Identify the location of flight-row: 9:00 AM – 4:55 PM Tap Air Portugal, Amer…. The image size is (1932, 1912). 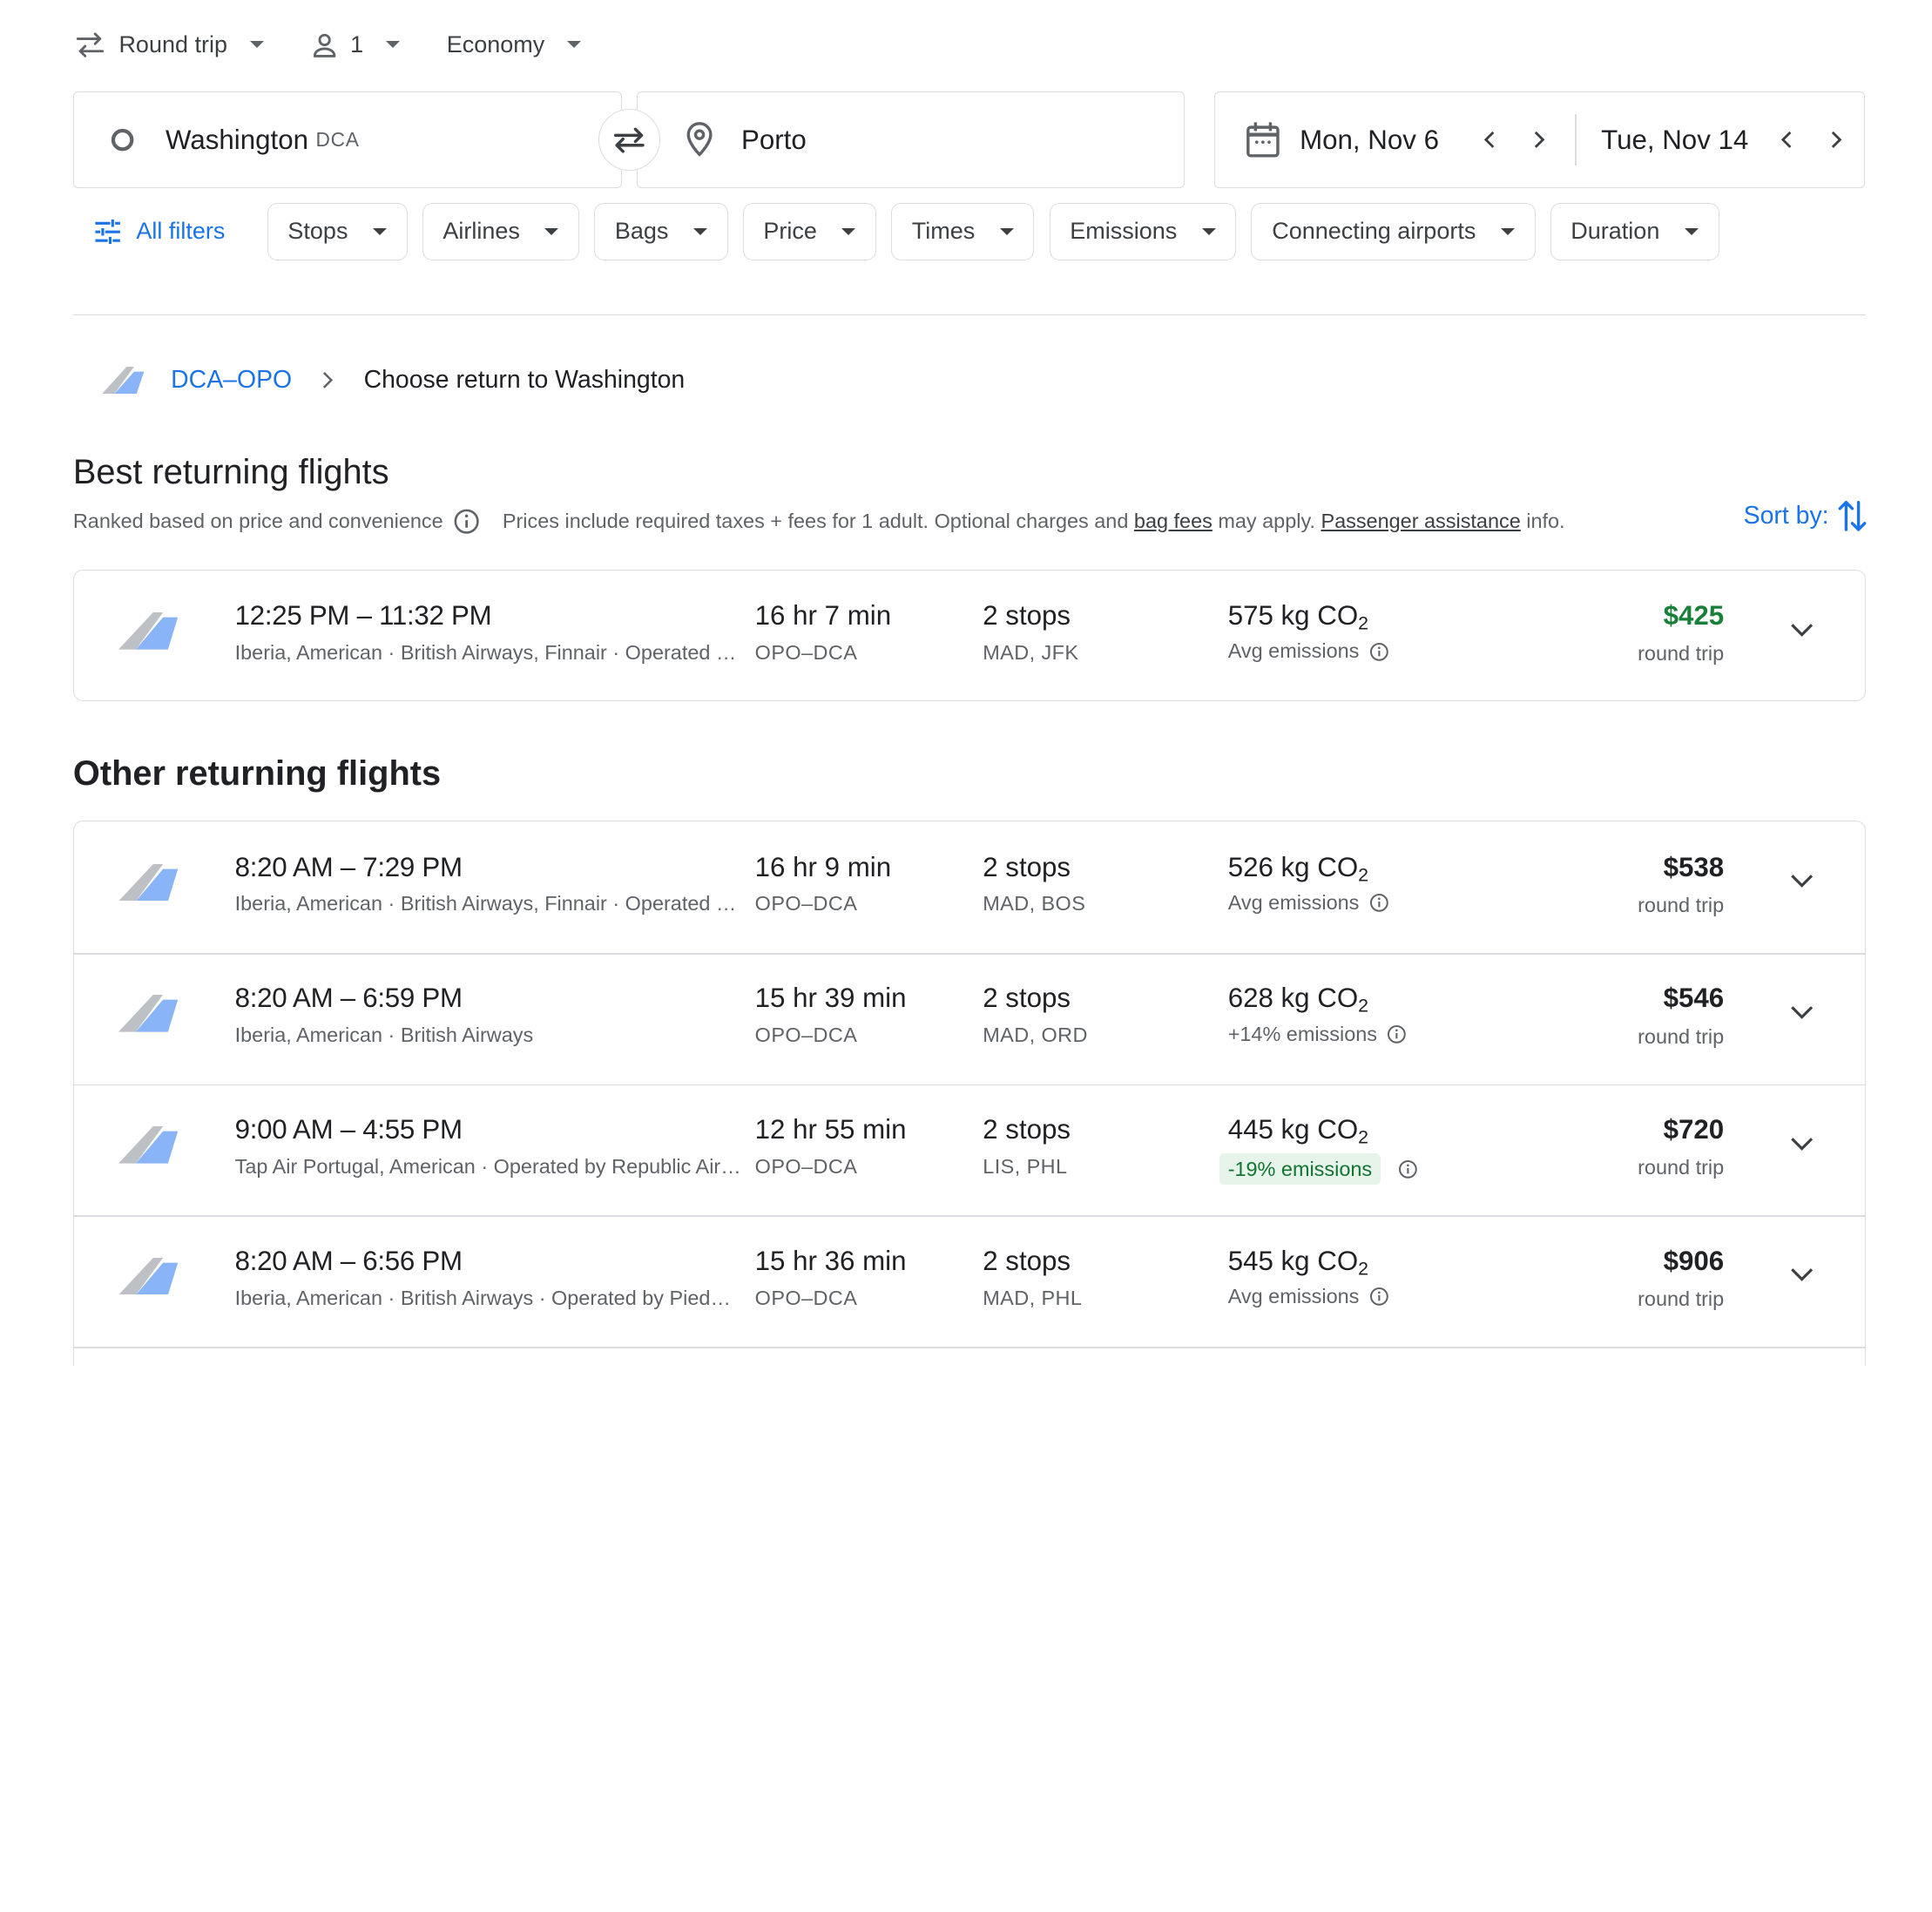
(970, 1150).